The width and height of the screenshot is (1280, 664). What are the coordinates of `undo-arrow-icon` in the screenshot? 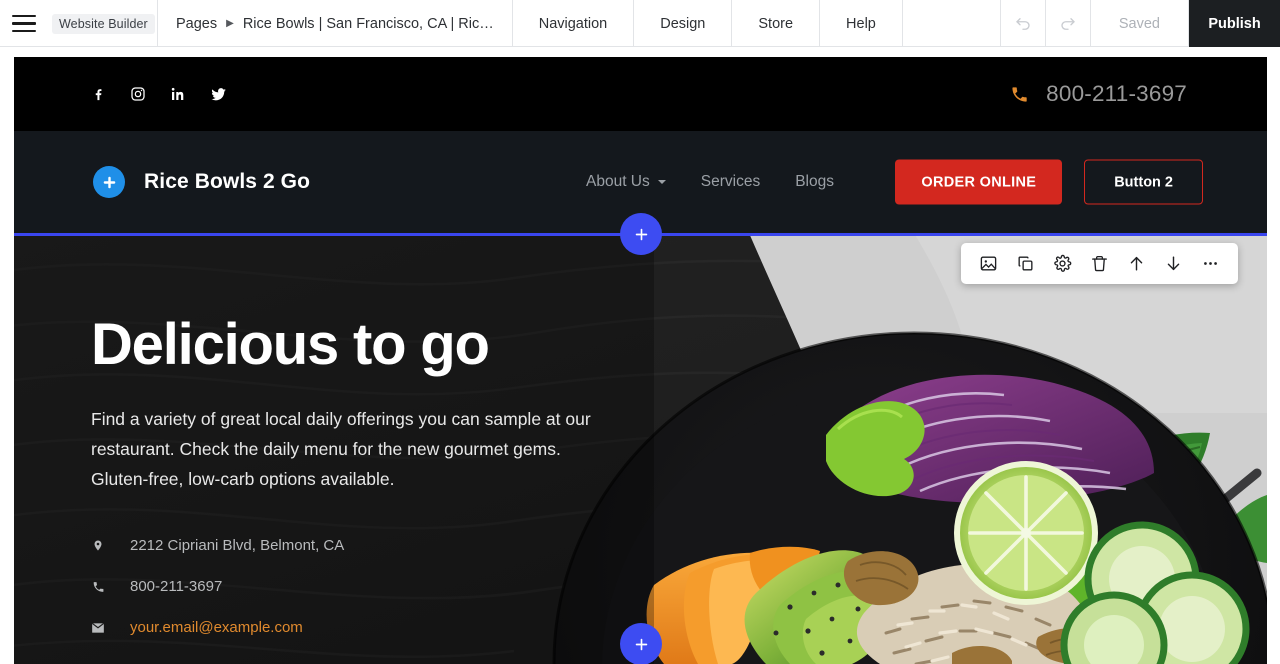 It's located at (1023, 23).